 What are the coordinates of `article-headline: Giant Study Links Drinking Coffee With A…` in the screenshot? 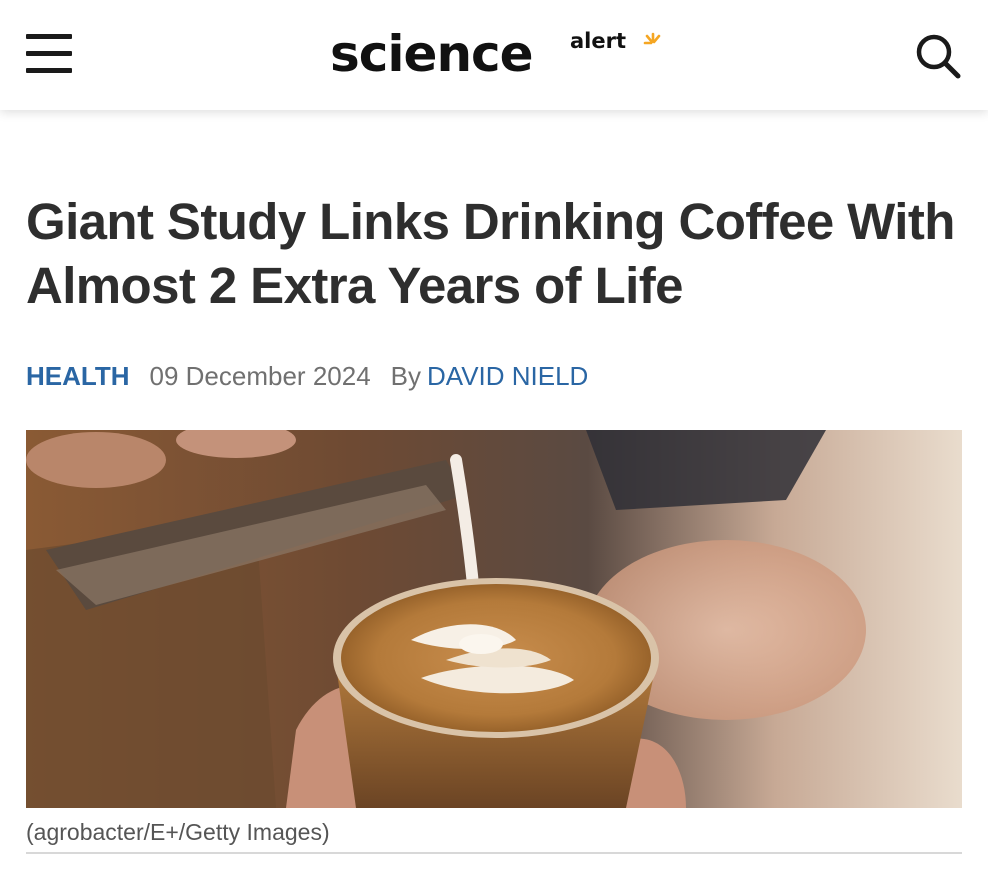 It's located at (490, 253).